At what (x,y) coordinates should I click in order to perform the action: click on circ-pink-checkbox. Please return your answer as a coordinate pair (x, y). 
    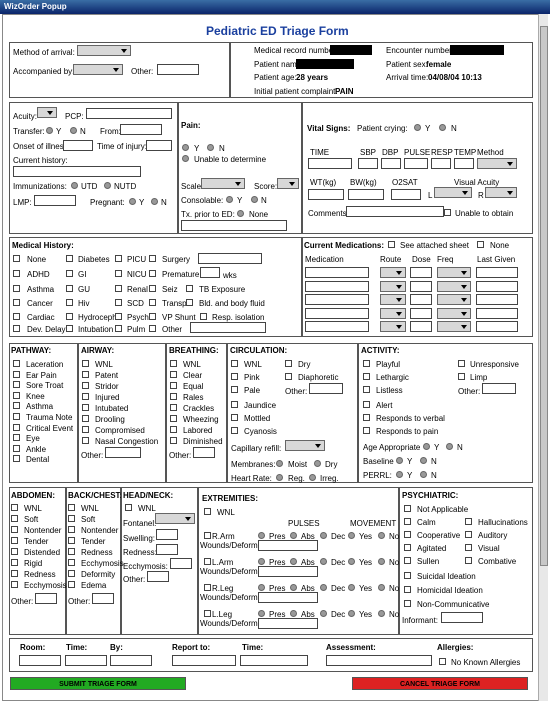
    Looking at the image, I should click on (234, 376).